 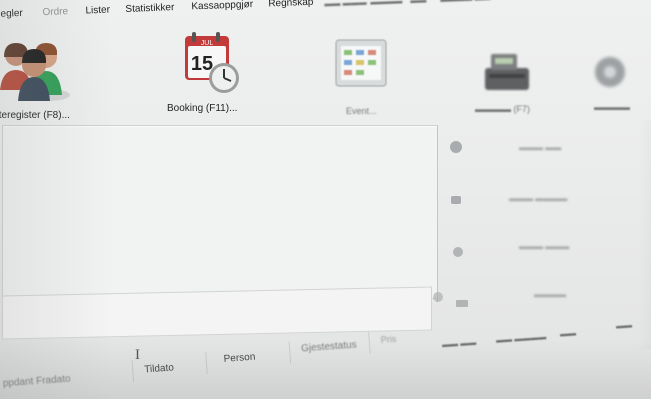 What do you see at coordinates (239, 358) in the screenshot?
I see `column-header-person: Person` at bounding box center [239, 358].